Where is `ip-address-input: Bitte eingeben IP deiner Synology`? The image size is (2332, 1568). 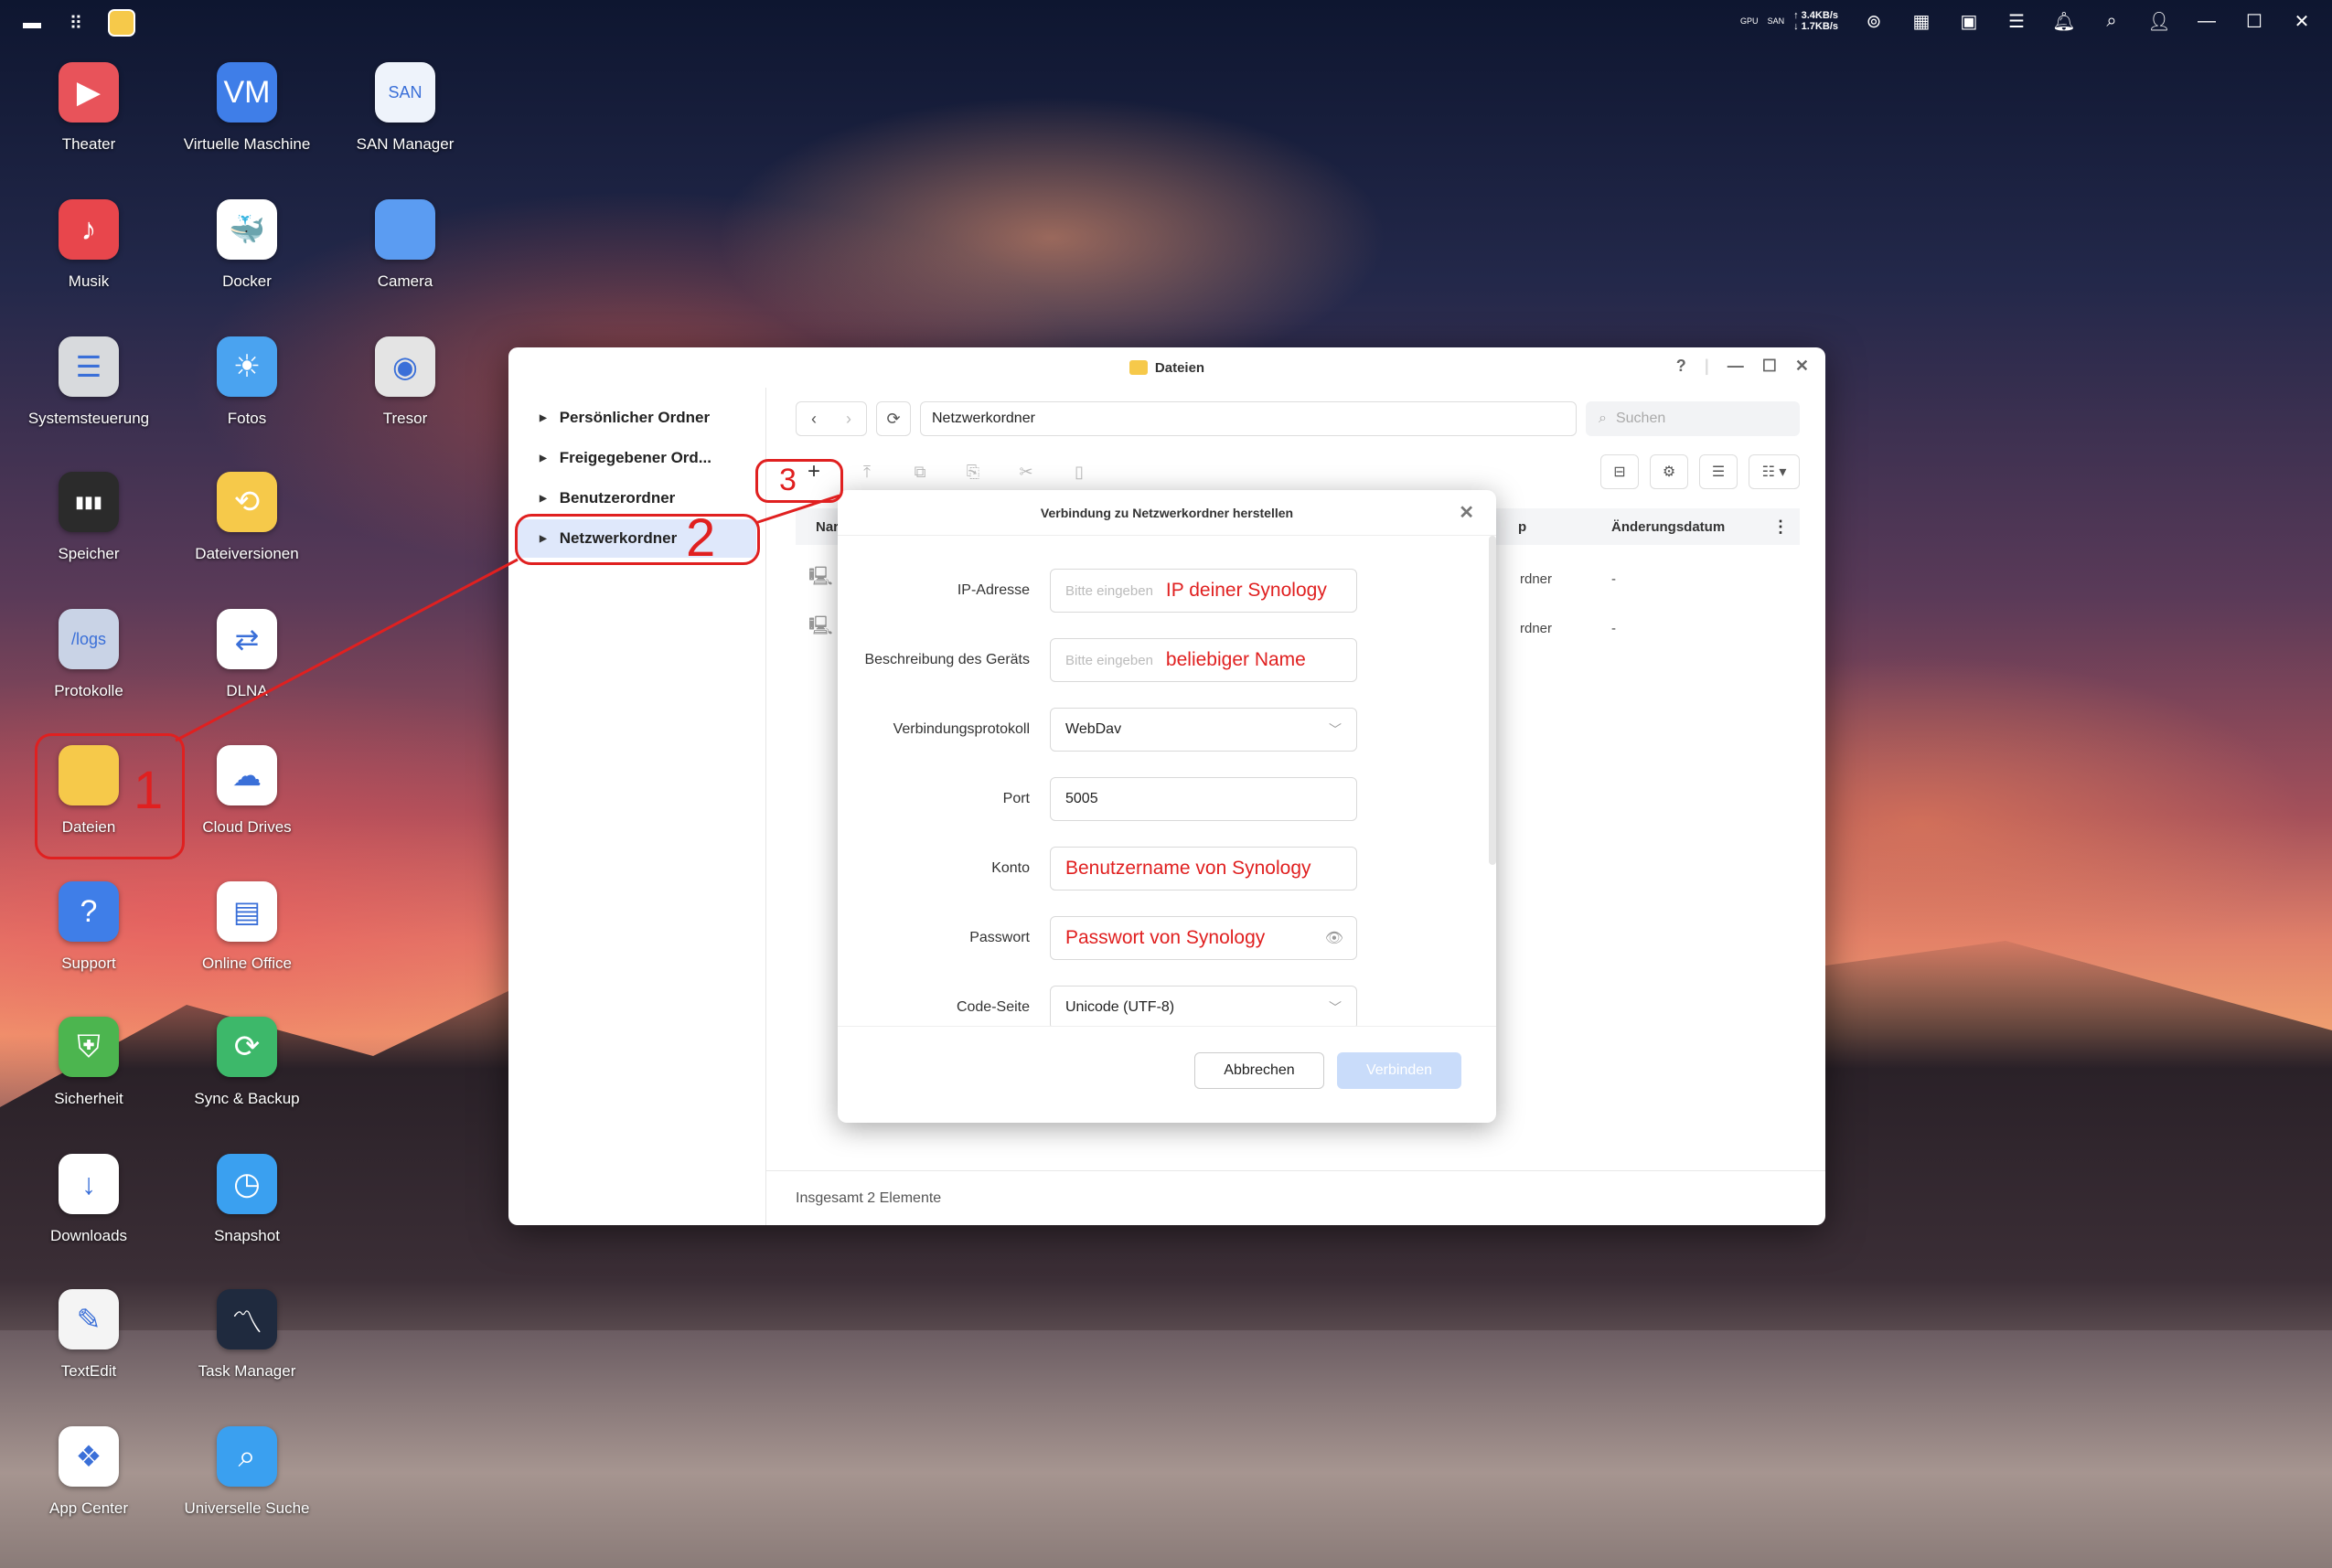
ip-address-input: Bitte eingeben IP deiner Synology is located at coordinates (1203, 591).